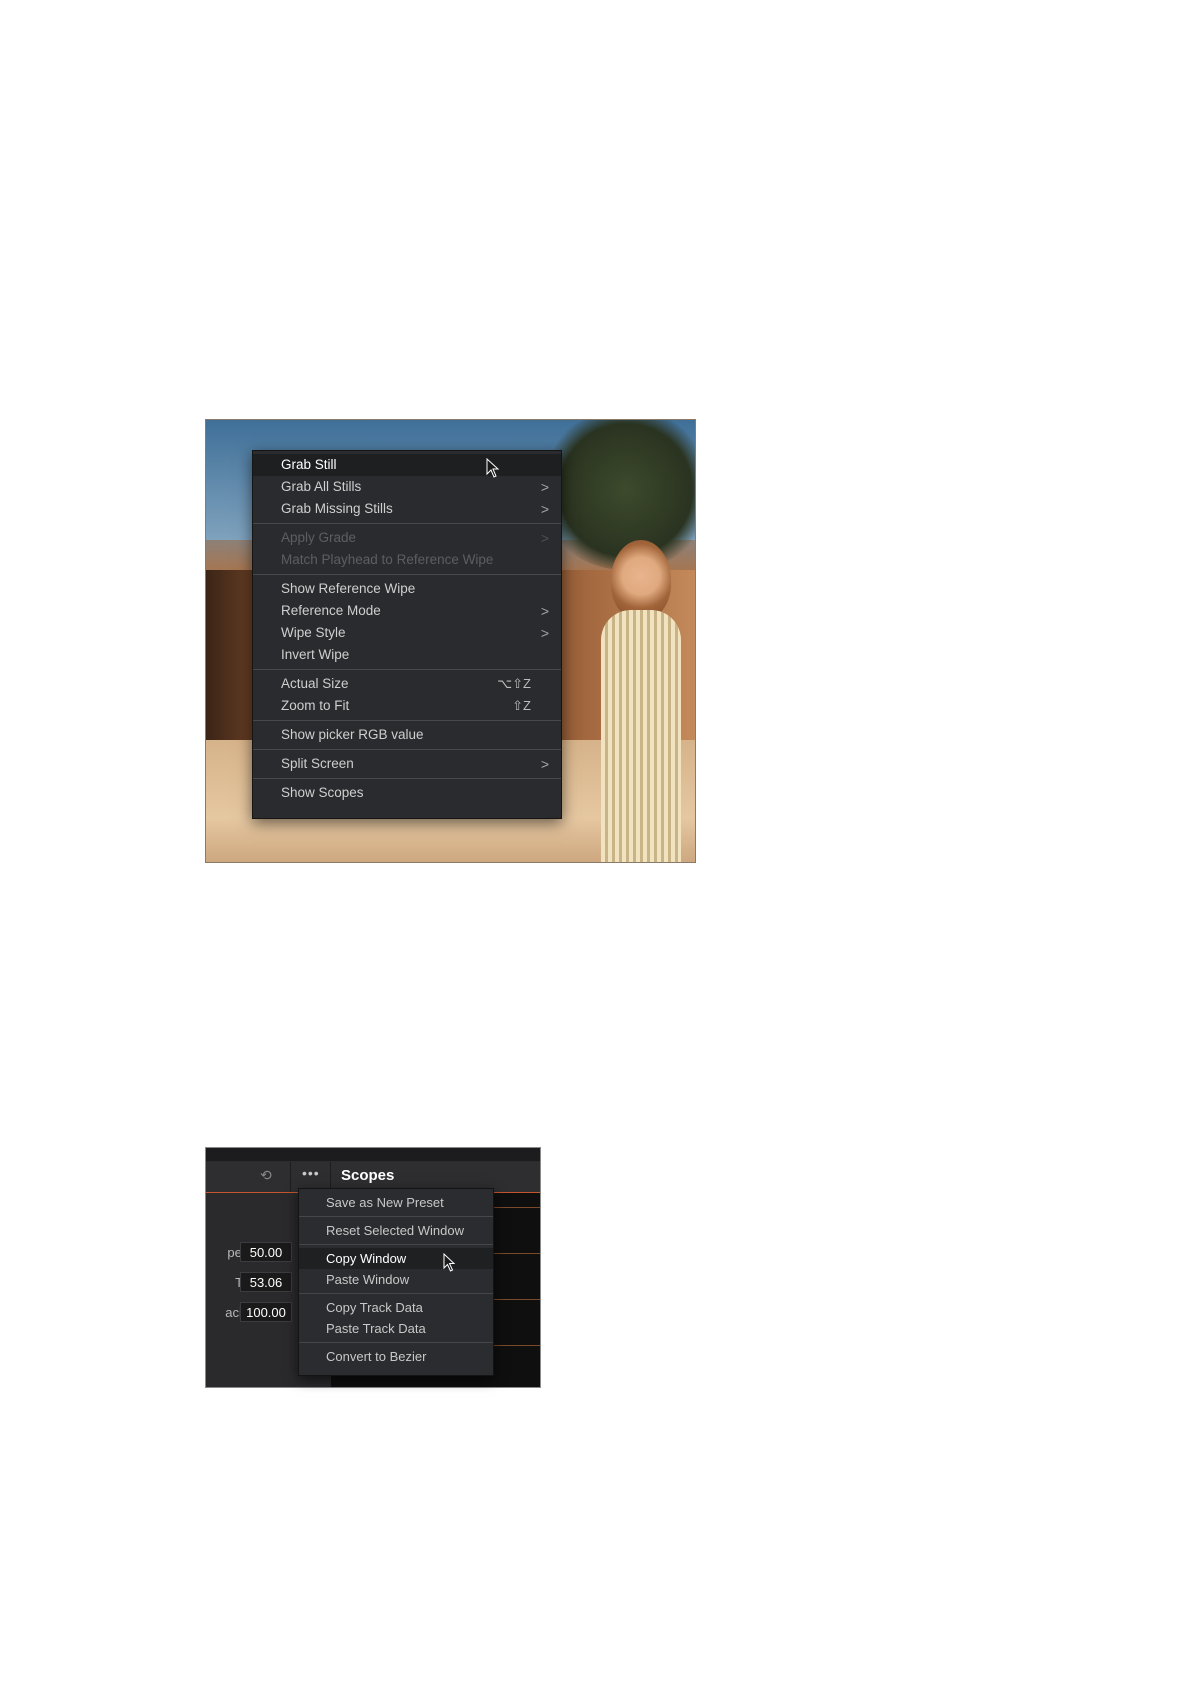  What do you see at coordinates (373, 1154) in the screenshot?
I see `panel-top-strip` at bounding box center [373, 1154].